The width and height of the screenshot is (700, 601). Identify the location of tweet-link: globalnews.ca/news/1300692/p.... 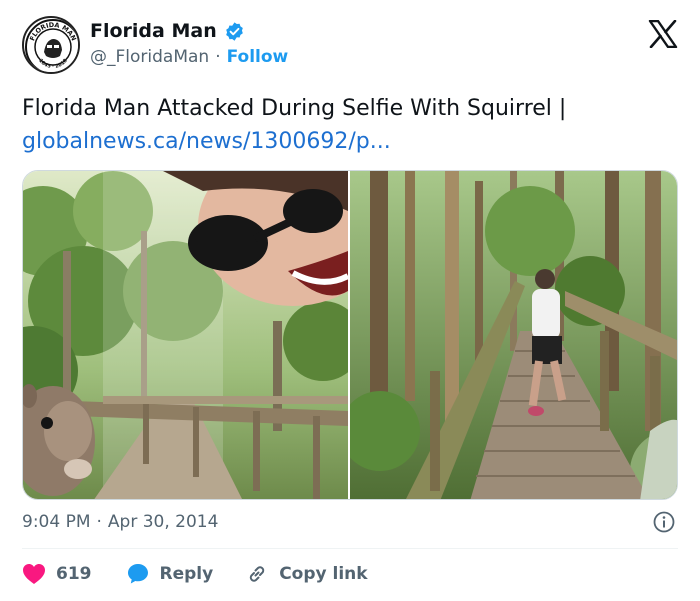
(206, 141).